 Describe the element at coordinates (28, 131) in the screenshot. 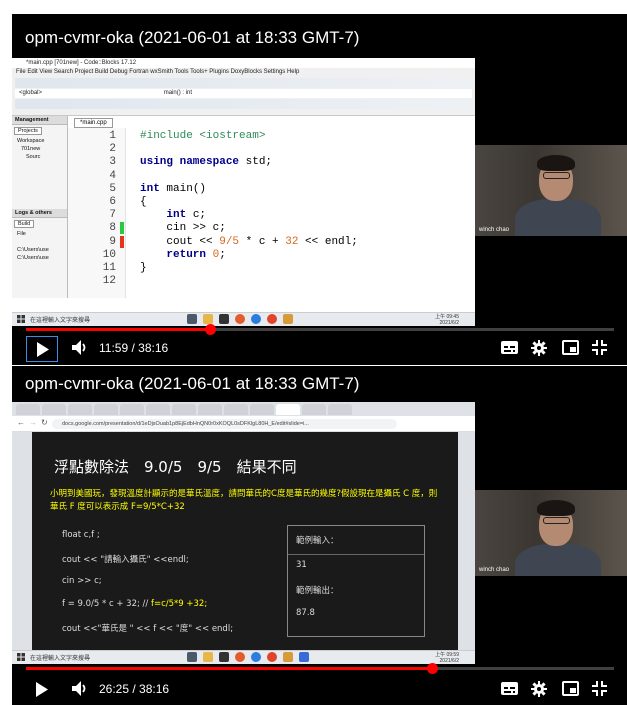

I see `projects-tab: Projects` at that location.